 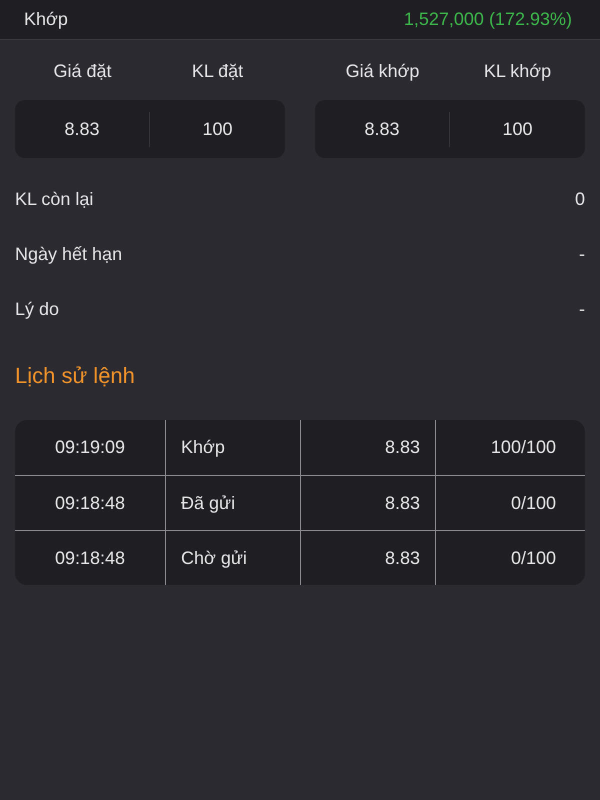 I want to click on status-cell: Đã gửi, so click(x=232, y=503).